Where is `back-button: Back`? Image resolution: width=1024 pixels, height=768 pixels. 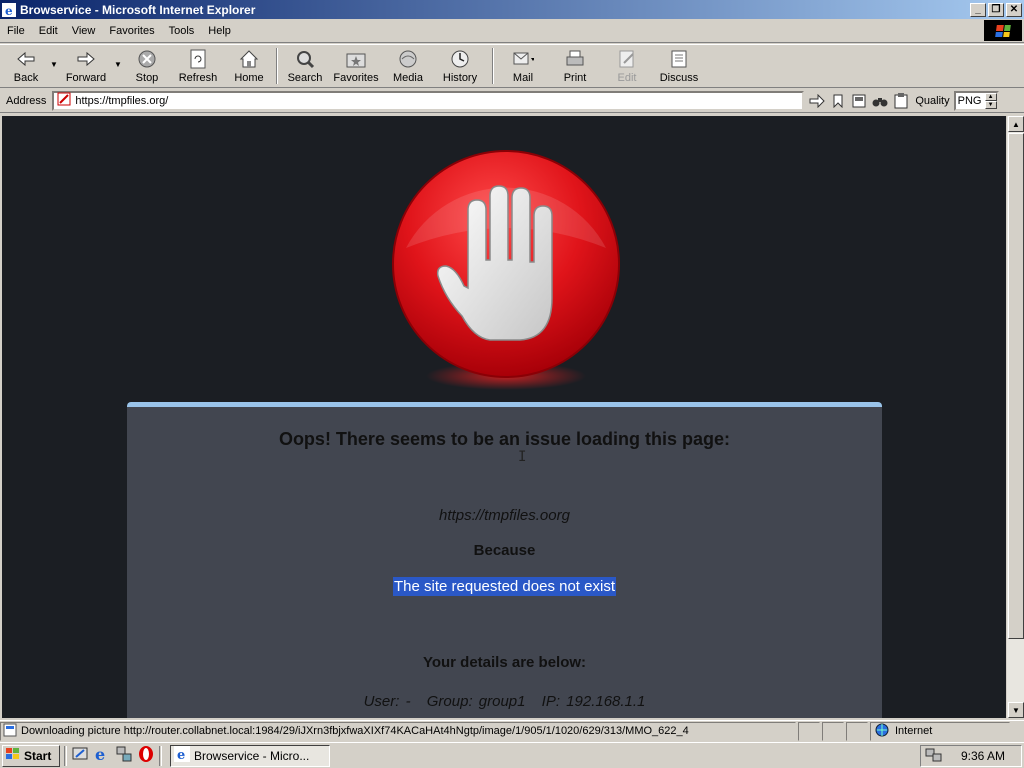
back-button: Back is located at coordinates (26, 67).